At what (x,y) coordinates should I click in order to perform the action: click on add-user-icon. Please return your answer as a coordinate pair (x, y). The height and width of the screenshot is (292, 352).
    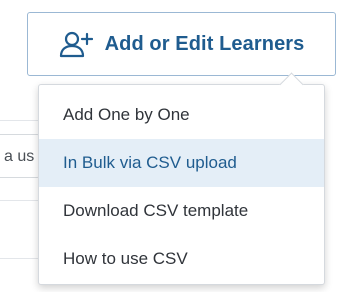
    Looking at the image, I should click on (76, 44).